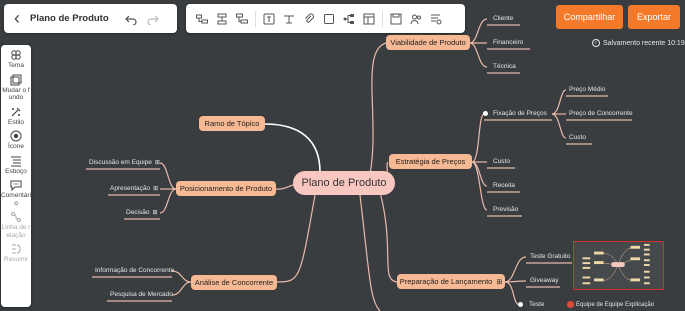  Describe the element at coordinates (16, 231) in the screenshot. I see `sidebar-item-label: Linha de relação` at that location.